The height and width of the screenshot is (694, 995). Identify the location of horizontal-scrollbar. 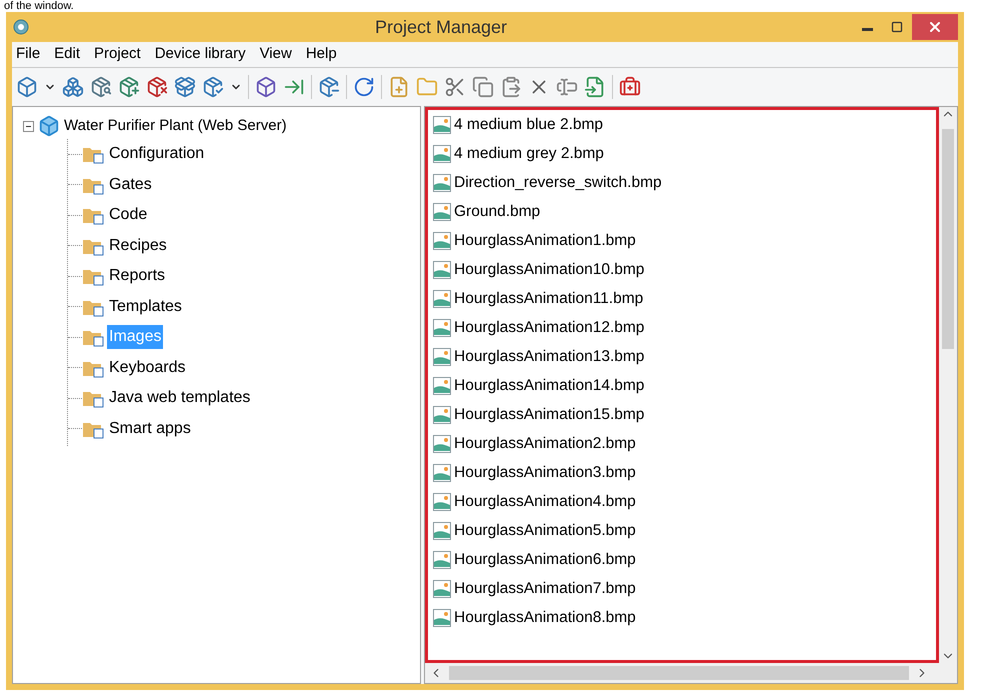
(691, 673).